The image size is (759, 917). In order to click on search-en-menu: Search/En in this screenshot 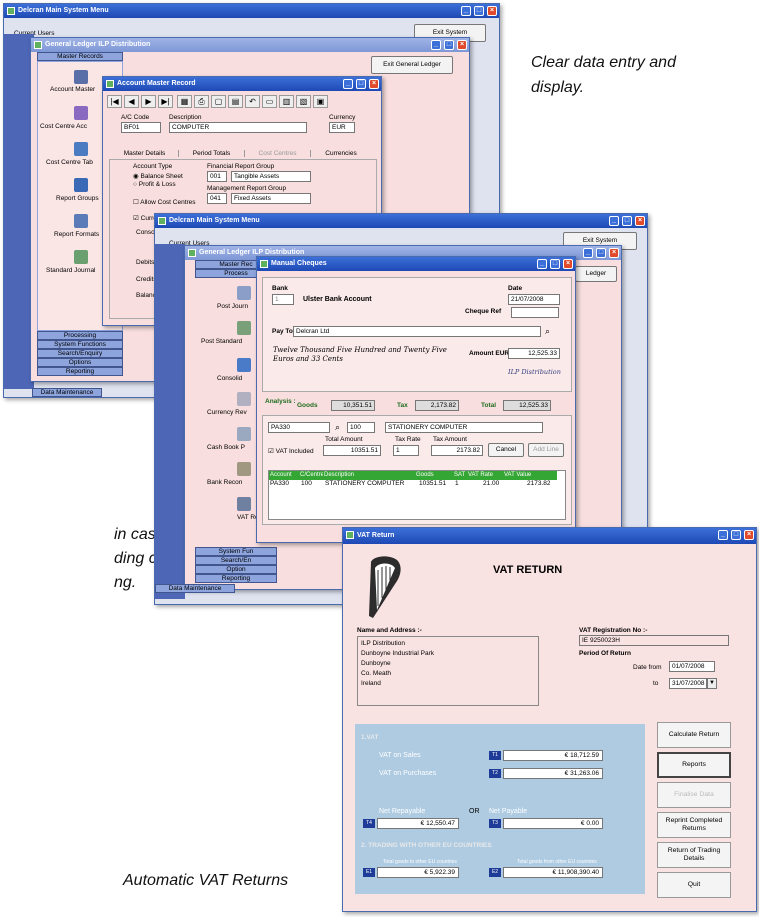, I will do `click(236, 560)`.